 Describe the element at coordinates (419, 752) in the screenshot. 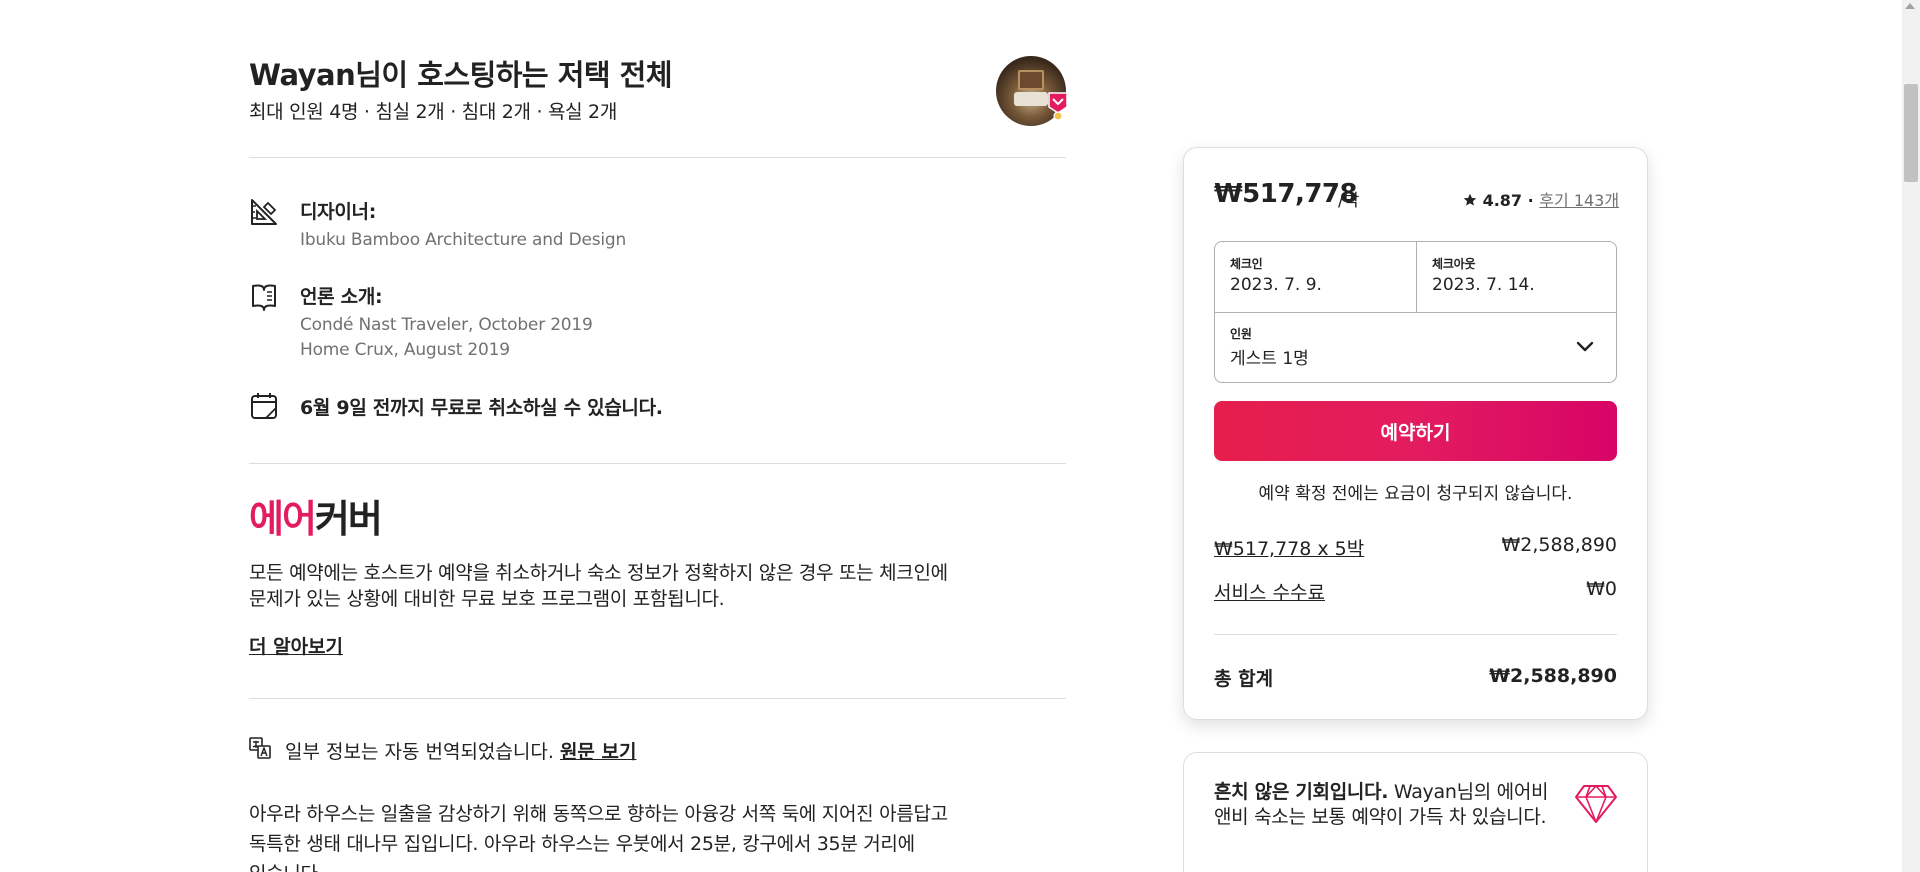

I see `translation-text: 일부 정보는 자동 번역되었습니다.` at that location.